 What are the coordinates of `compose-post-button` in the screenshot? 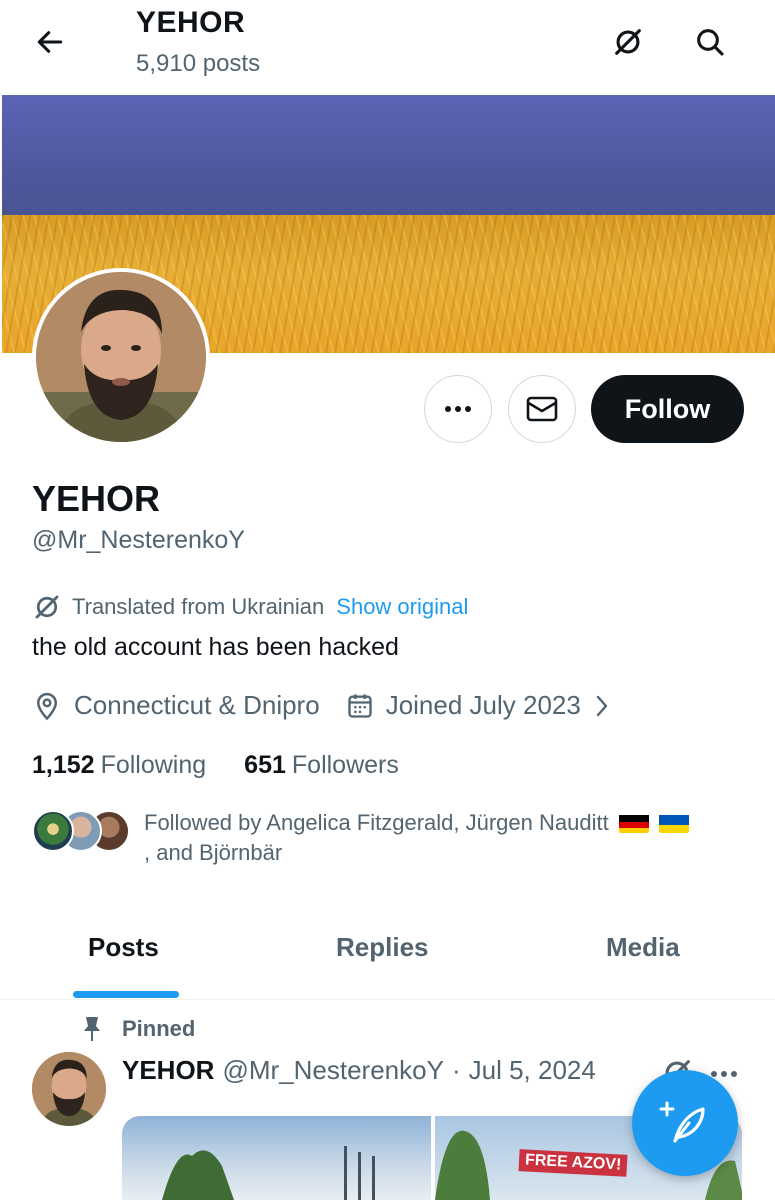 It's located at (685, 1123).